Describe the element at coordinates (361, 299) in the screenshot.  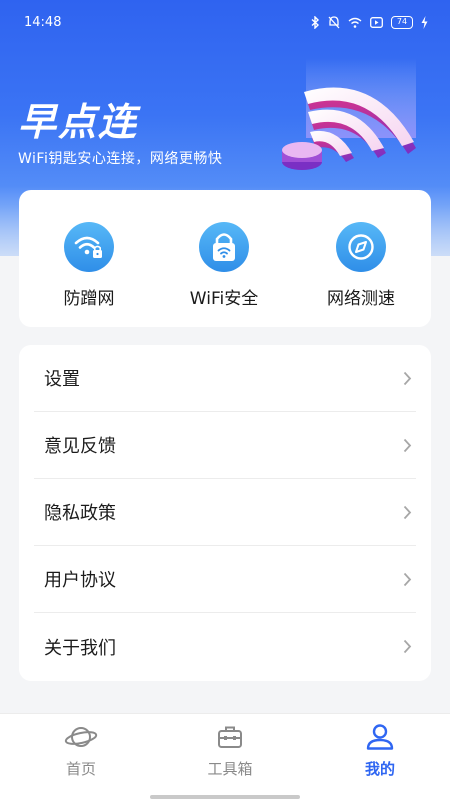
I see `tool-label: 网络测速` at that location.